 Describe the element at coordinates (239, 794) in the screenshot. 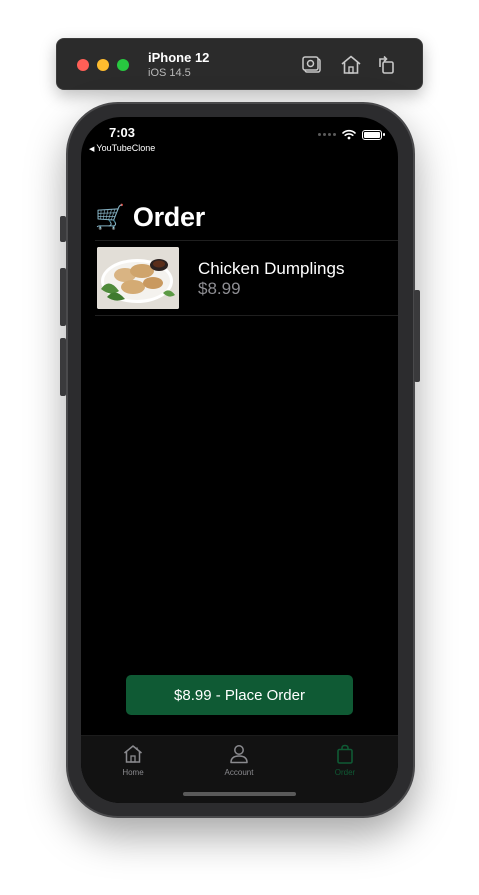

I see `home-indicator` at that location.